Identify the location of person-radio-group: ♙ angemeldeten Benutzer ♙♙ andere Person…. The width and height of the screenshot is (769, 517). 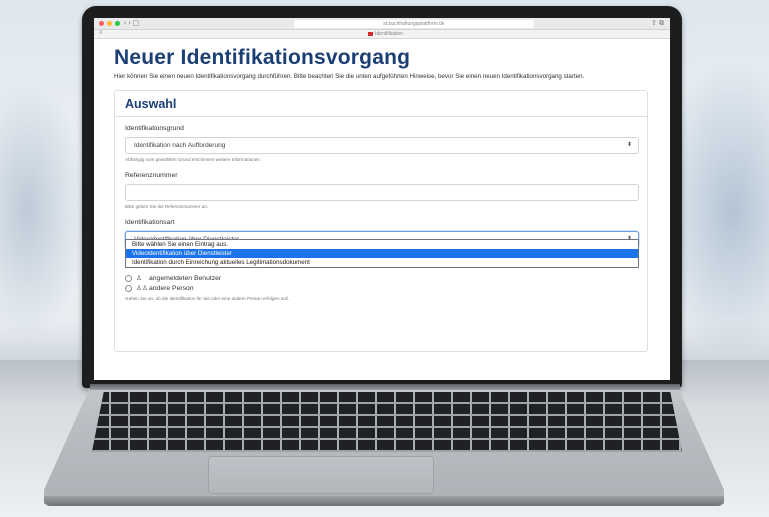
(207, 287).